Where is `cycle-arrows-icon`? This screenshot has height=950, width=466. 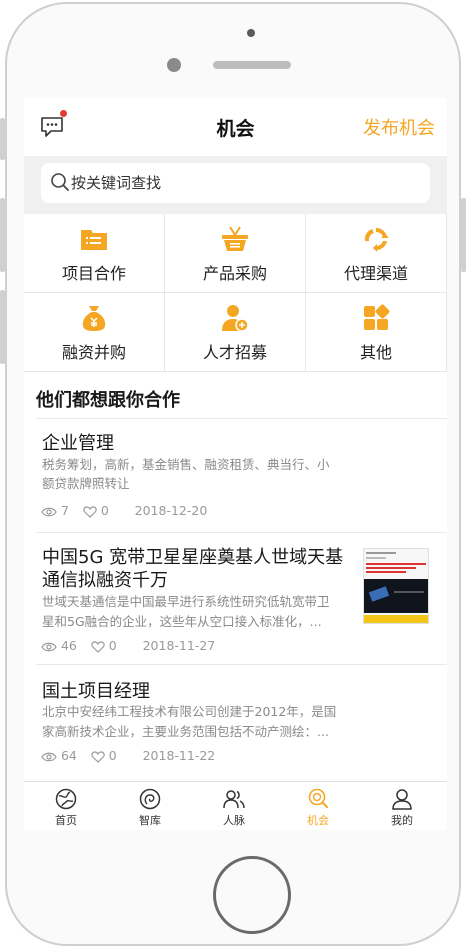 cycle-arrows-icon is located at coordinates (376, 239).